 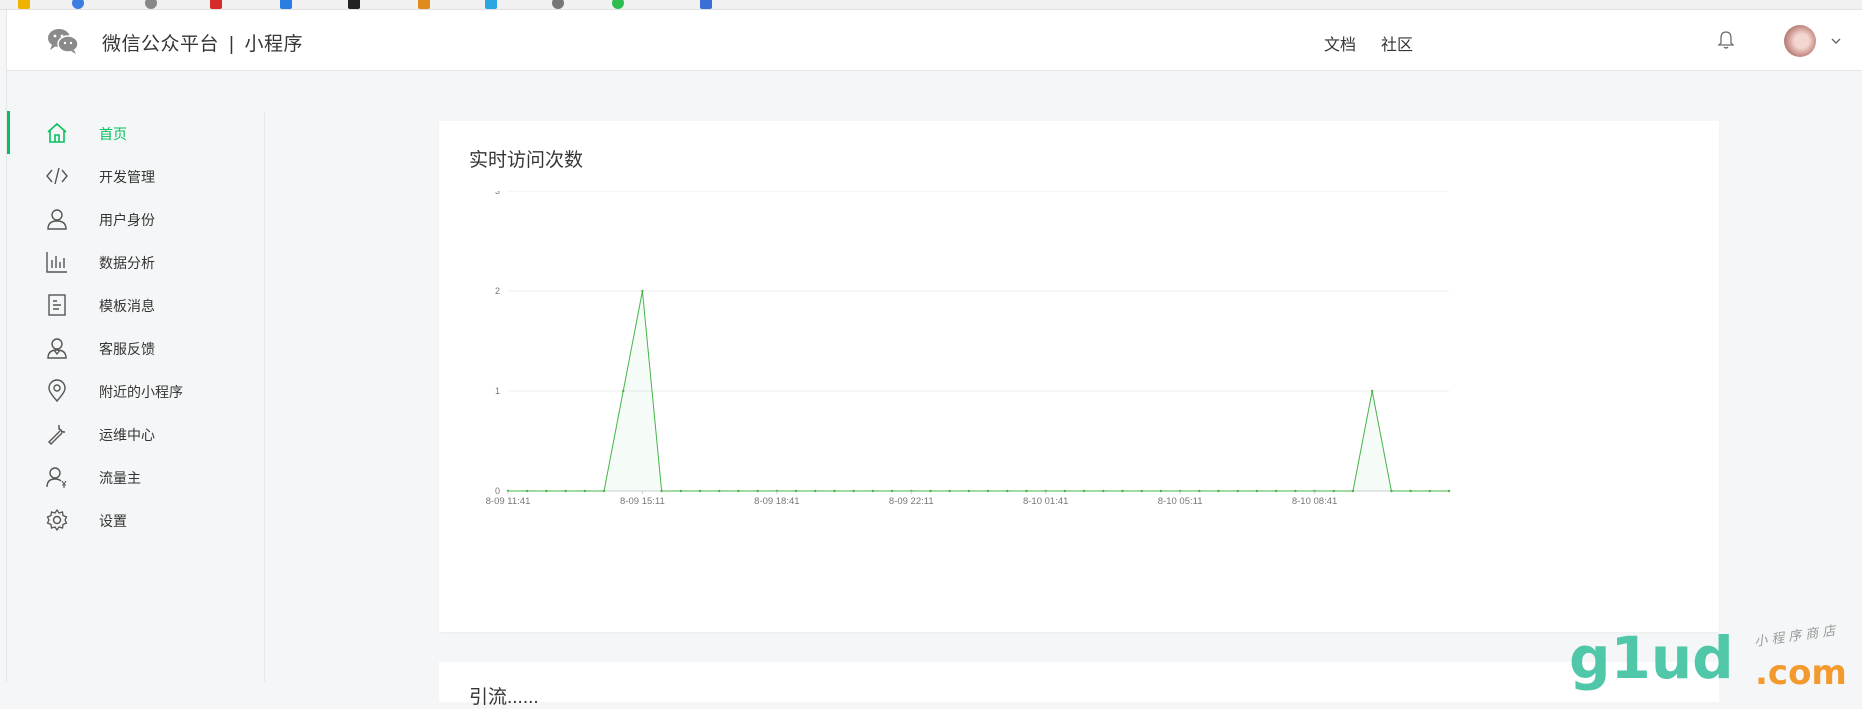 I want to click on sidebar-item-label: 运维中心, so click(x=127, y=435).